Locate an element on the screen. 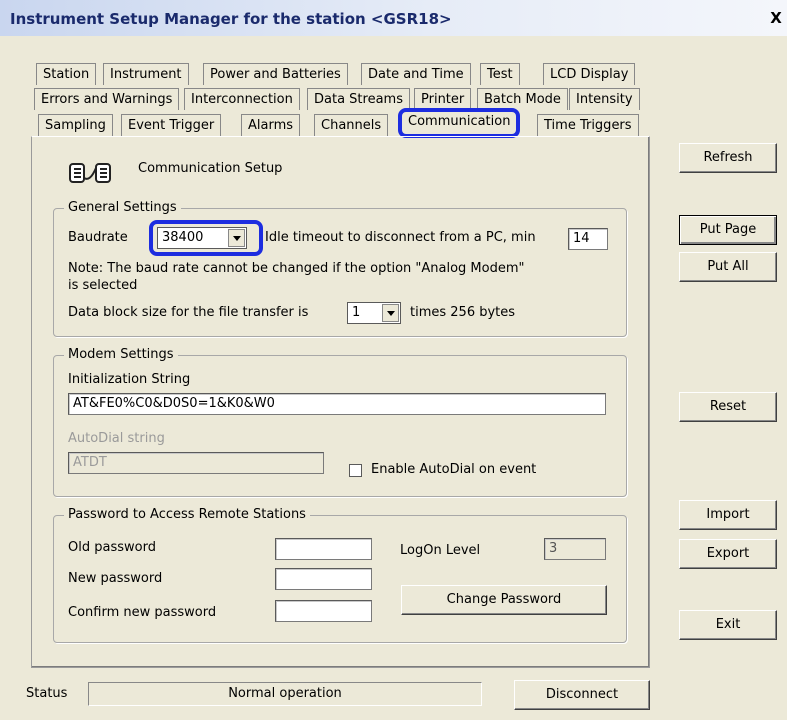  export-button: Export is located at coordinates (728, 554).